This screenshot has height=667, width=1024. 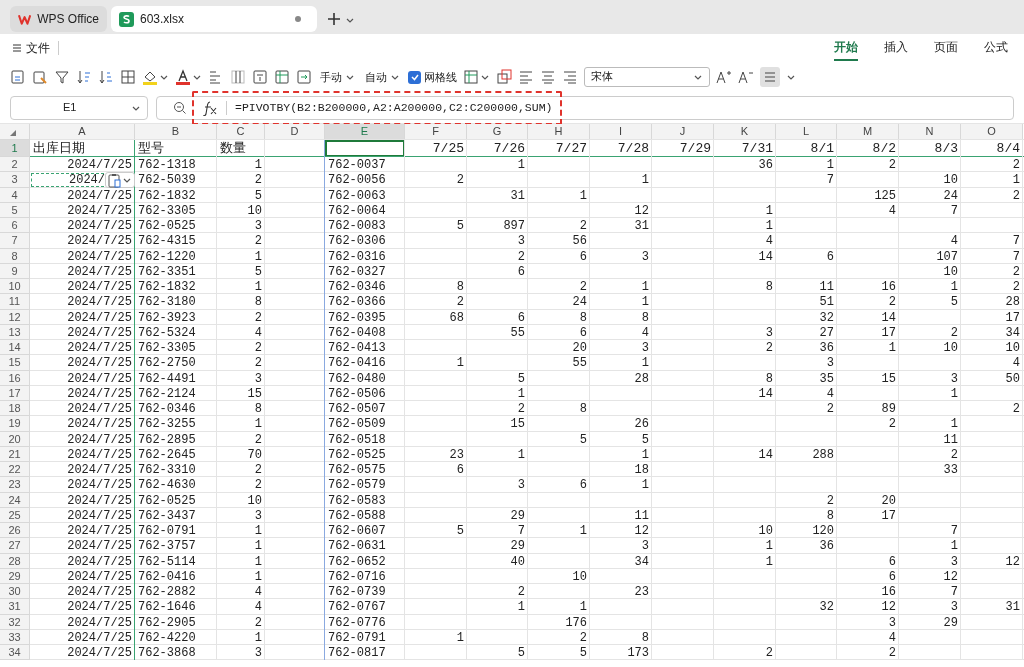 What do you see at coordinates (15, 454) in the screenshot?
I see `row-header: 21` at bounding box center [15, 454].